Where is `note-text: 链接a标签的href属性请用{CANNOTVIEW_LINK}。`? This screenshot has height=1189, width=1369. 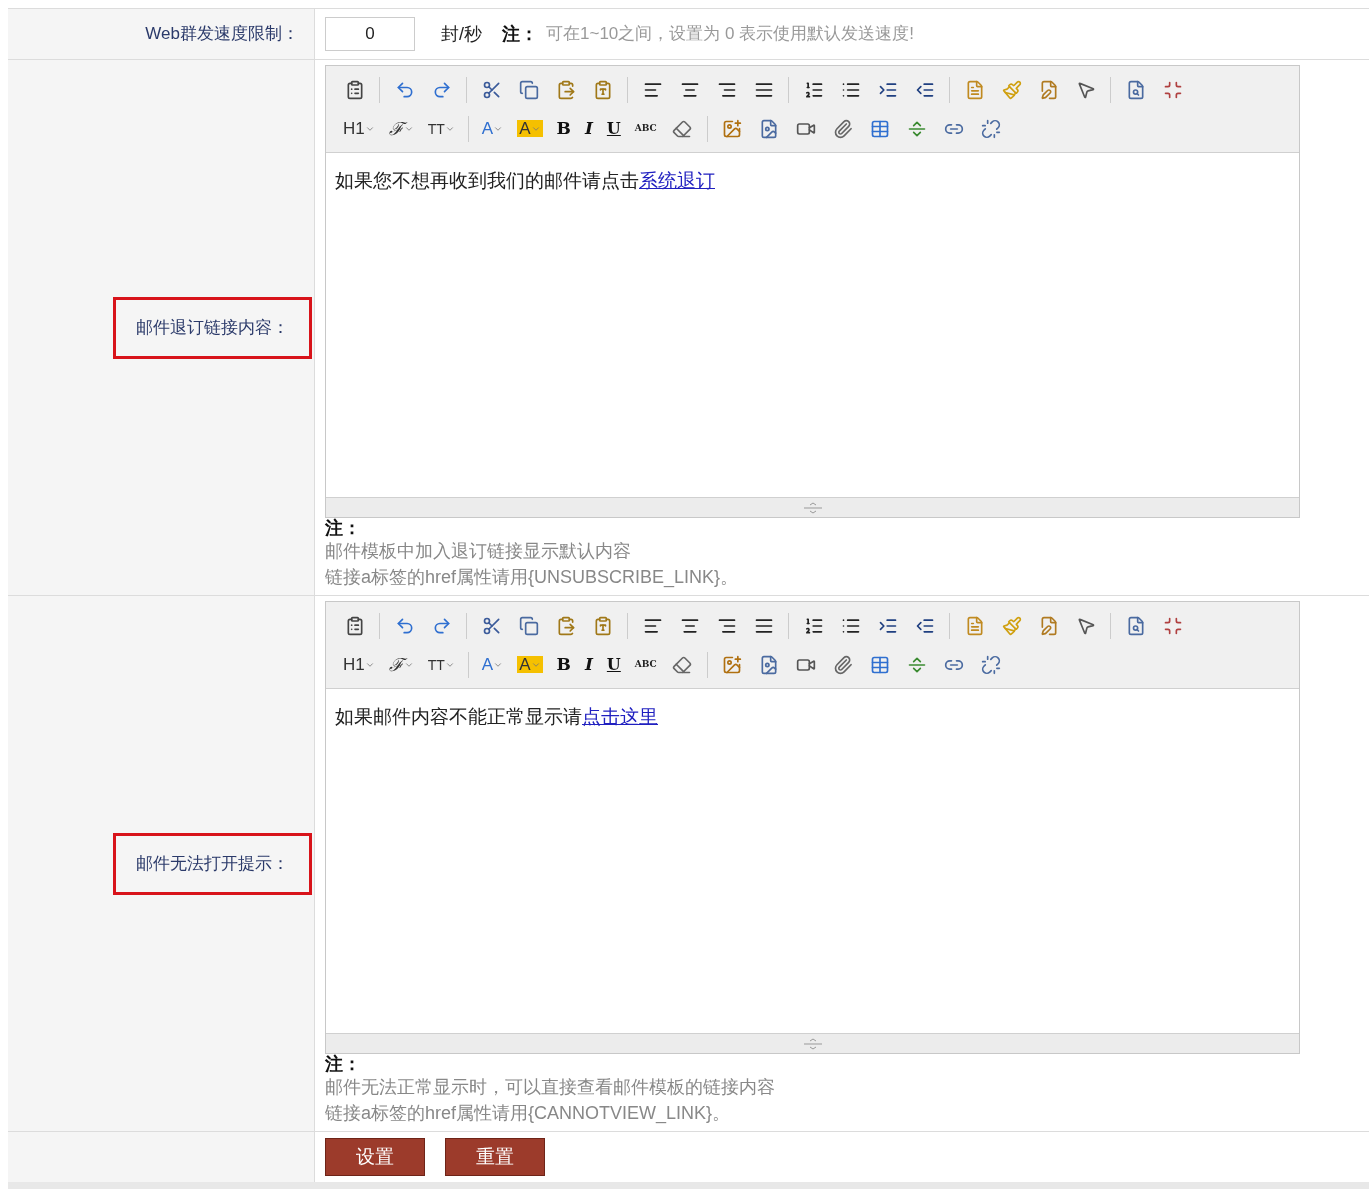
note-text: 链接a标签的href属性请用{CANNOTVIEW_LINK}。 is located at coordinates (528, 1114).